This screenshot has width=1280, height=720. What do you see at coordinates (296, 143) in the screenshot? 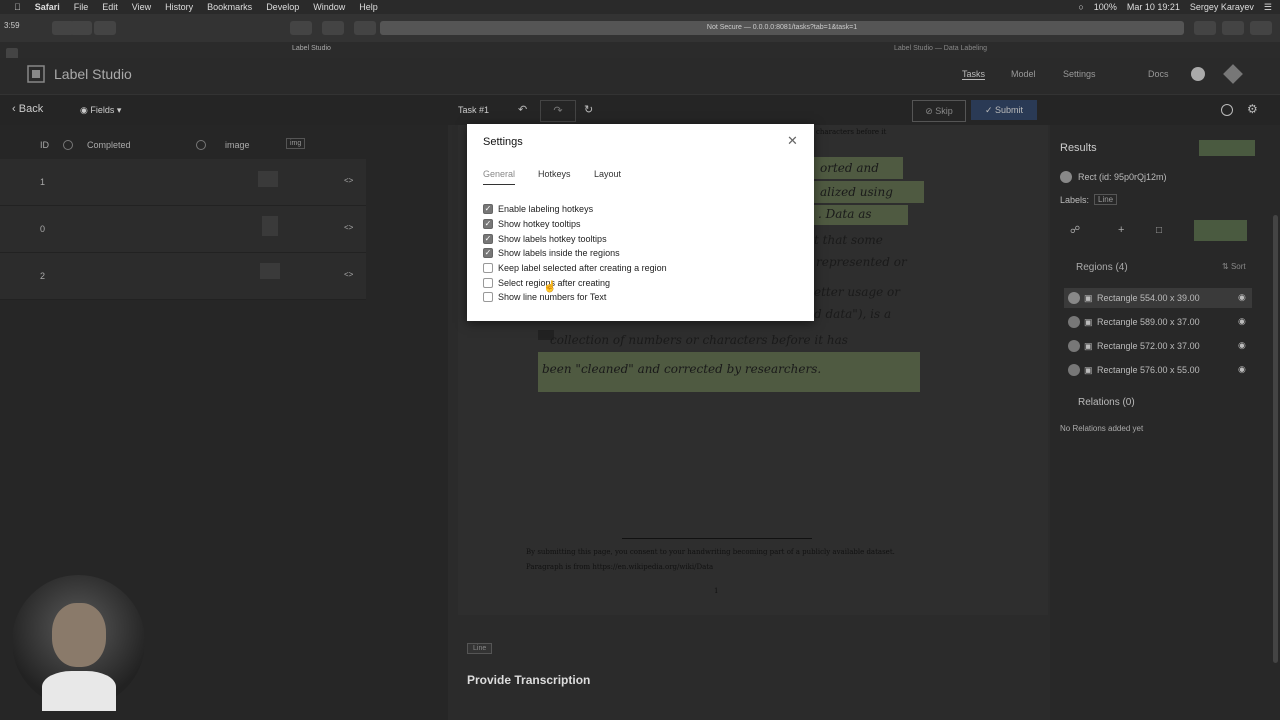
I see `col-type-badge: img` at bounding box center [296, 143].